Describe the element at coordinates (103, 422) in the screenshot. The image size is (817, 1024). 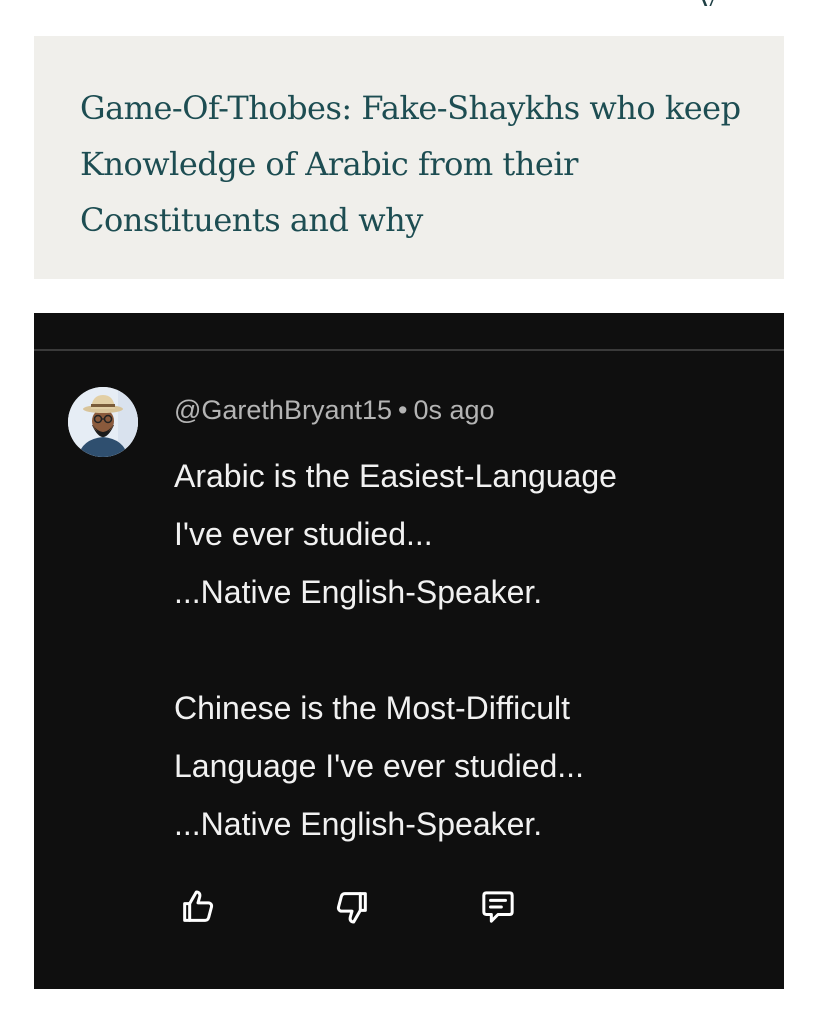
I see `avatar` at that location.